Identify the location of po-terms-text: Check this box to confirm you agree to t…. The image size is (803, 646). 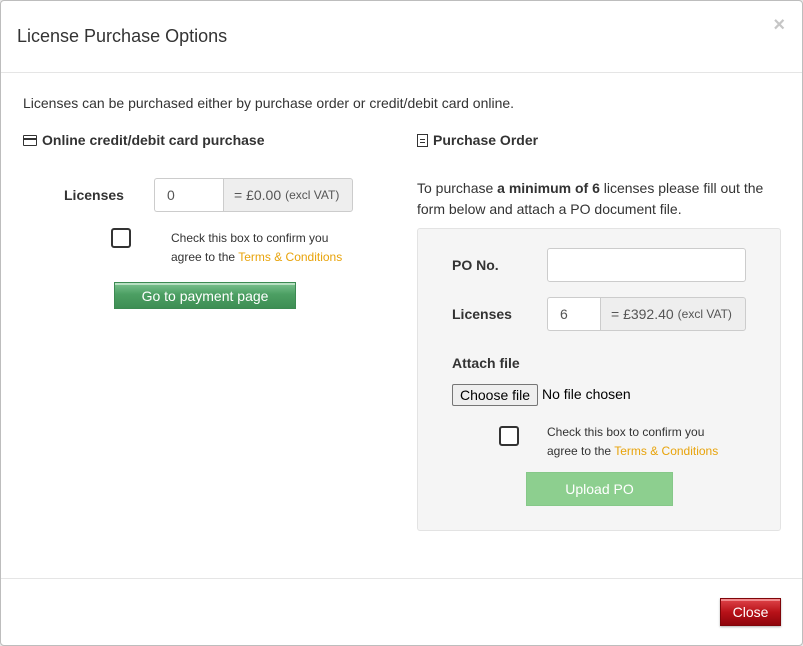
(637, 442).